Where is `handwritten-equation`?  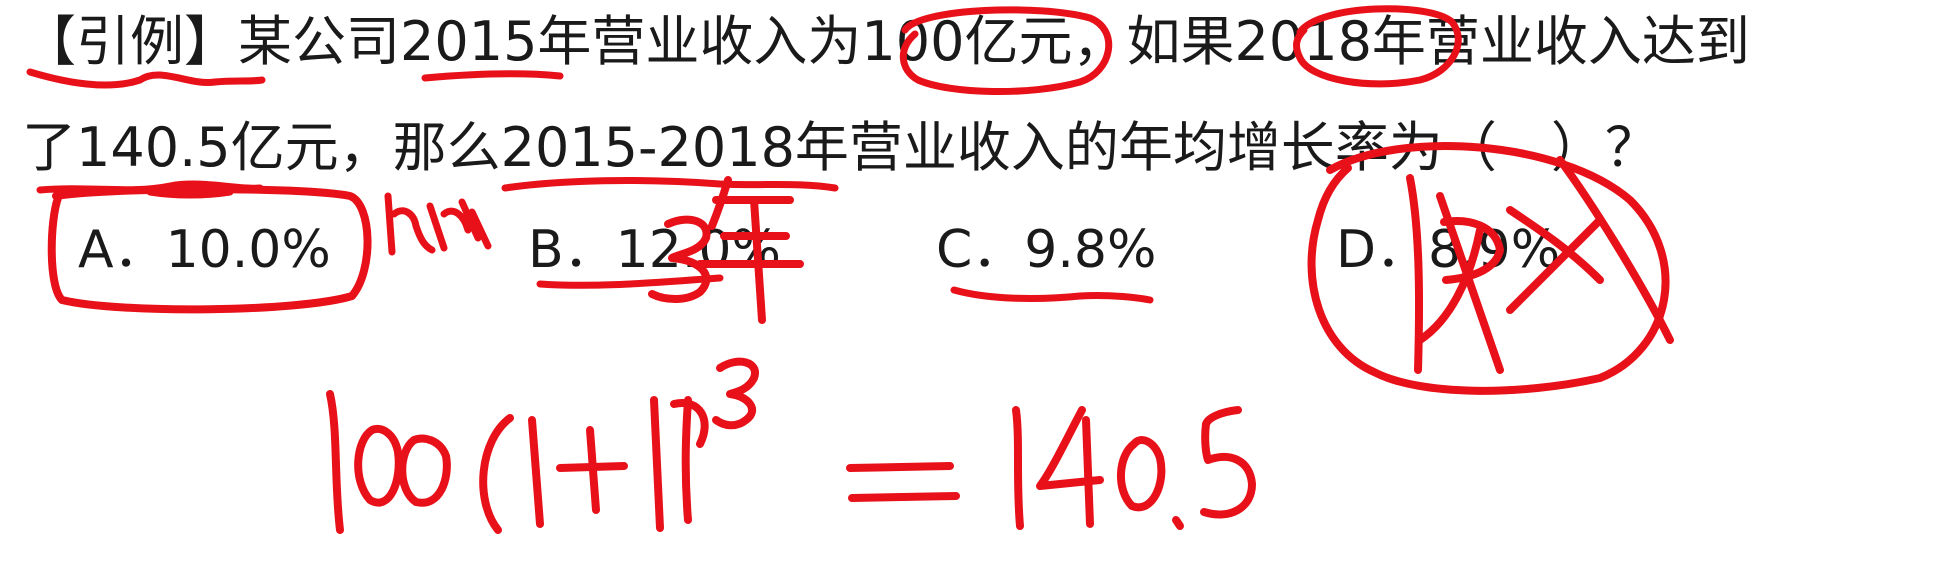 handwritten-equation is located at coordinates (791, 445).